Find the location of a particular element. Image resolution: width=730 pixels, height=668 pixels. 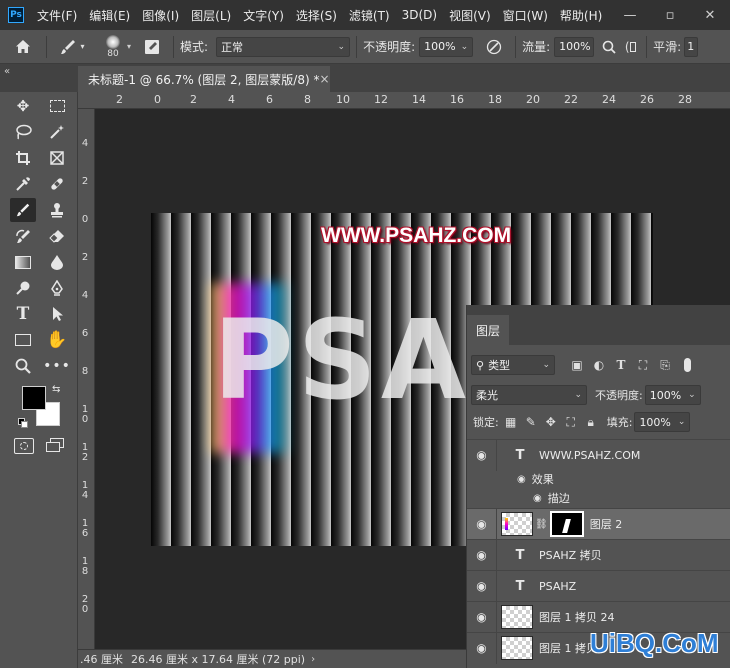

pixel-filter-icon: ▣ is located at coordinates (577, 365).